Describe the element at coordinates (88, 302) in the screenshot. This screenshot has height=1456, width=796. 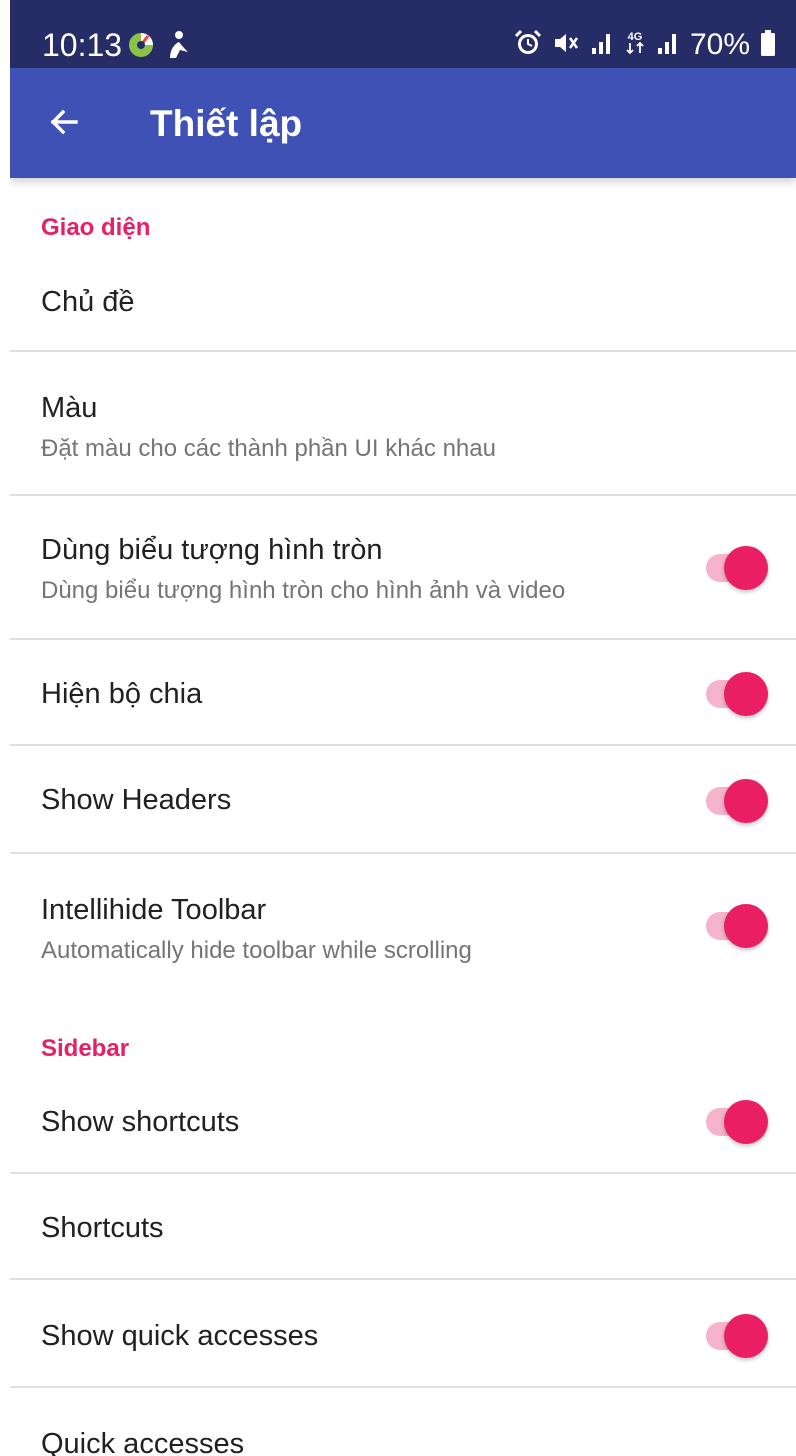
I see `setting-title: Chủ đề` at that location.